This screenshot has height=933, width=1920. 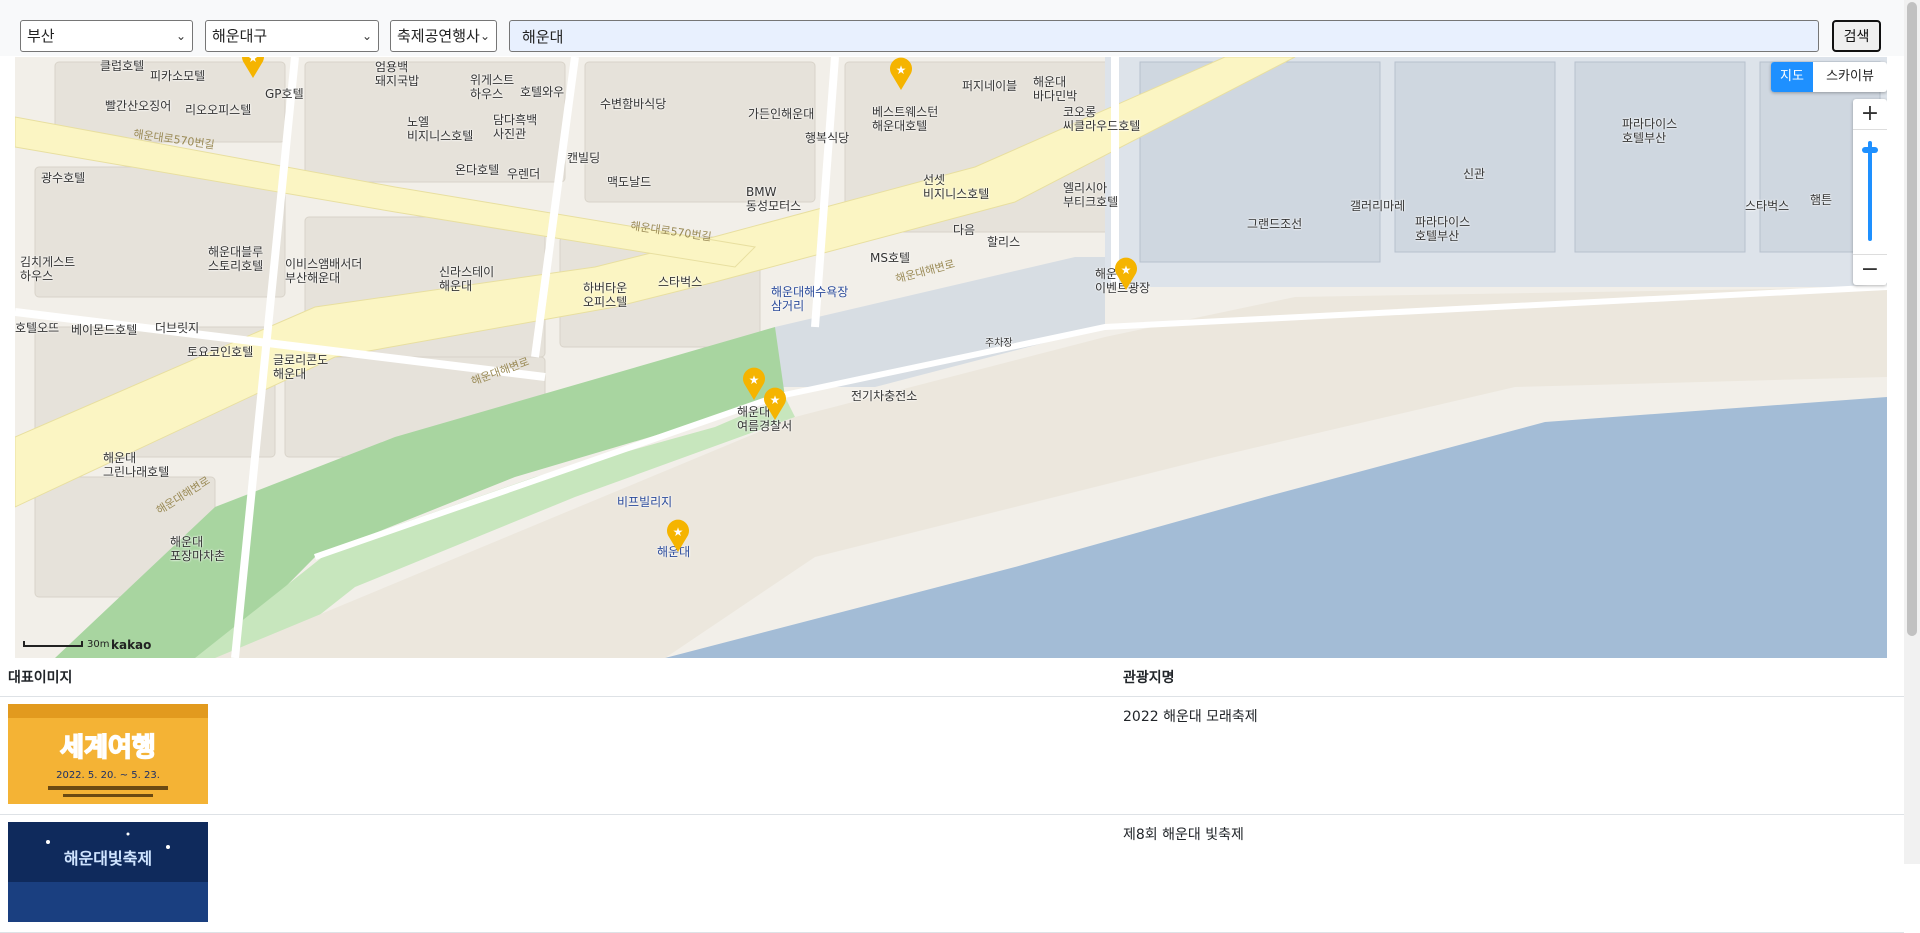 I want to click on map-label: MS호텔, so click(x=890, y=258).